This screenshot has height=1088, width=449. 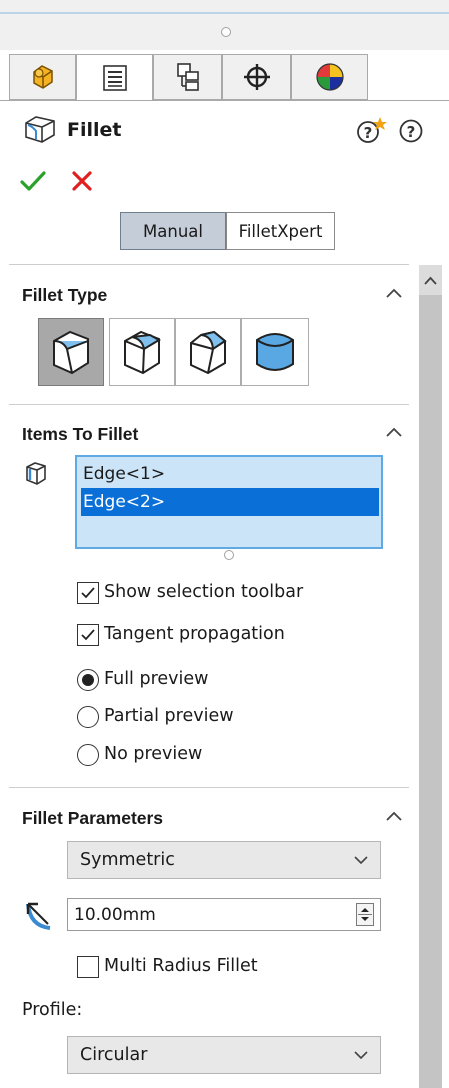 I want to click on panel-resize-grip, so click(x=226, y=32).